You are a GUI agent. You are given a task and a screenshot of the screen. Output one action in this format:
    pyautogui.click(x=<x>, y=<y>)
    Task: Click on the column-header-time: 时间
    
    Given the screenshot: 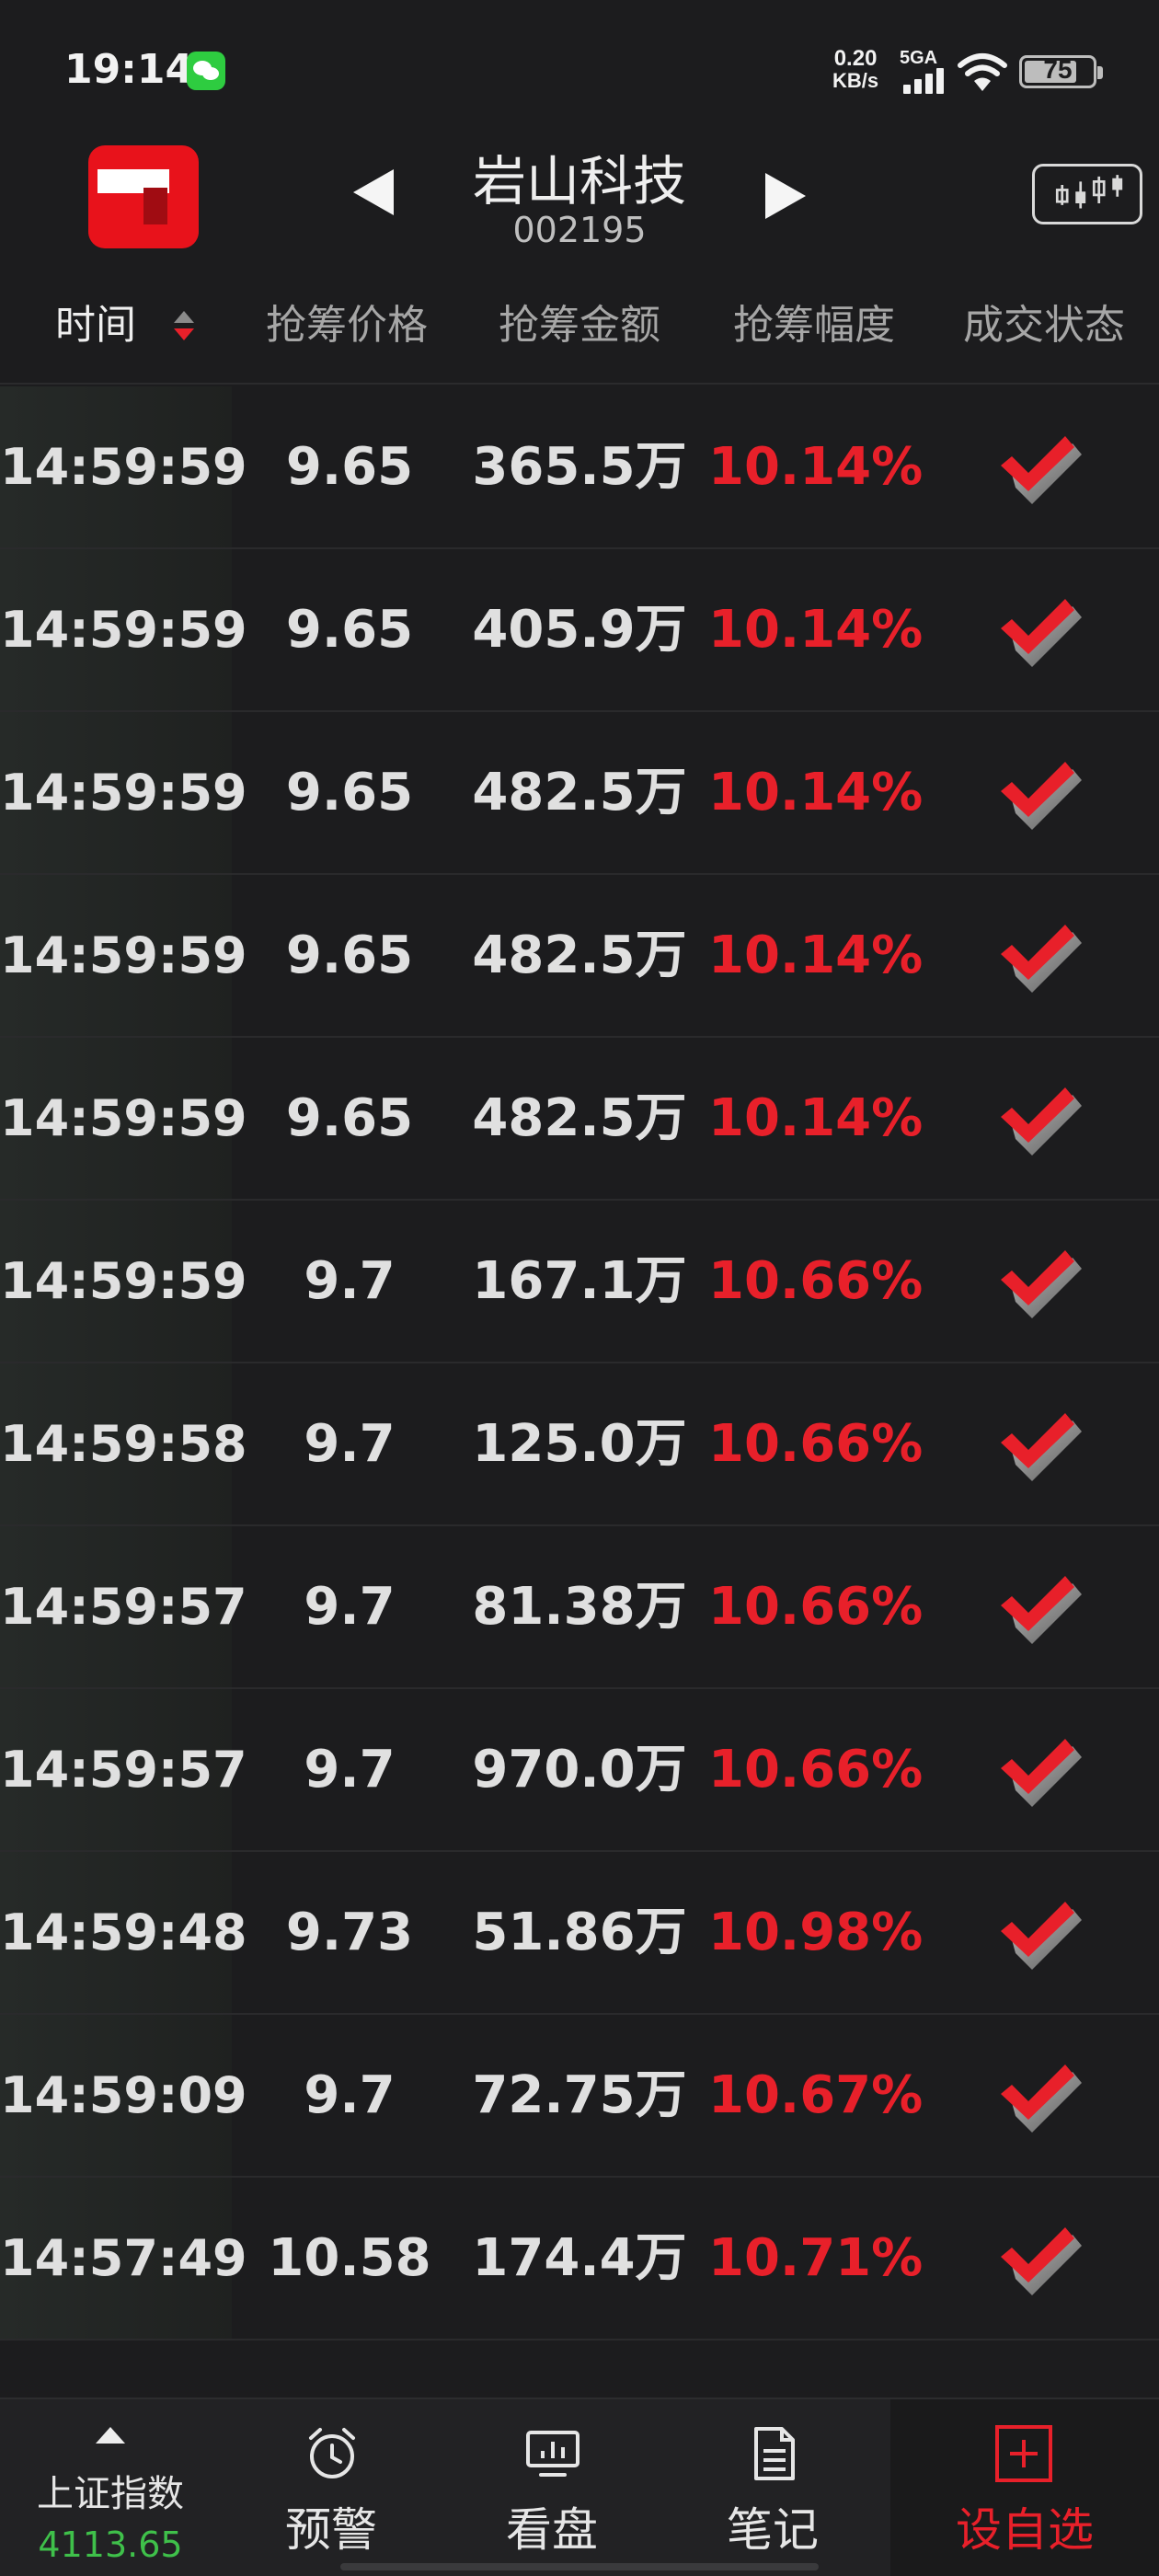 What is the action you would take?
    pyautogui.click(x=147, y=326)
    